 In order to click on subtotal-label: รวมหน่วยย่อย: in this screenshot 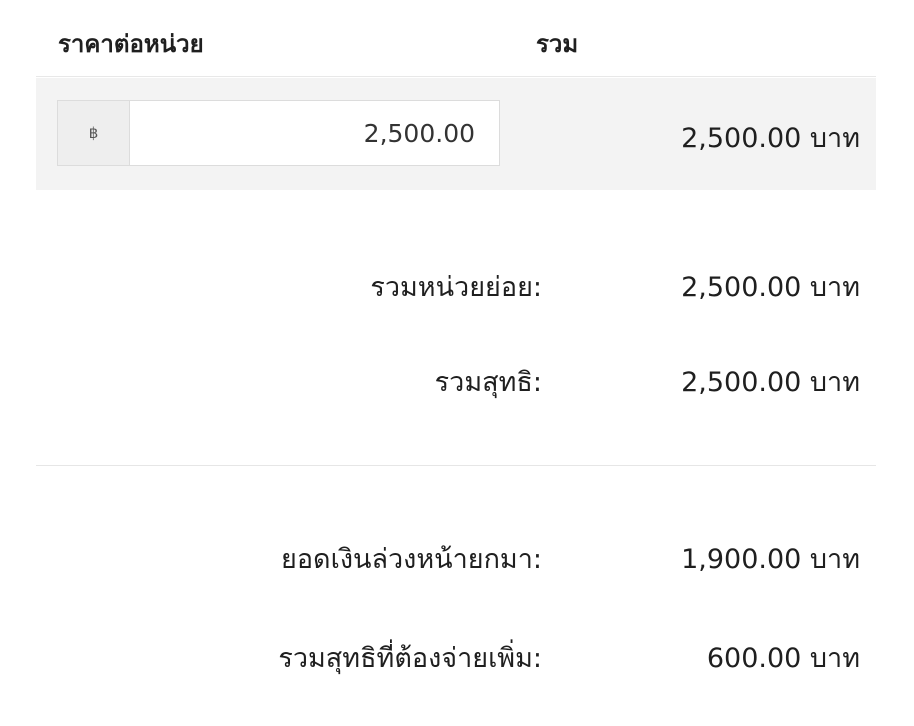, I will do `click(456, 287)`.